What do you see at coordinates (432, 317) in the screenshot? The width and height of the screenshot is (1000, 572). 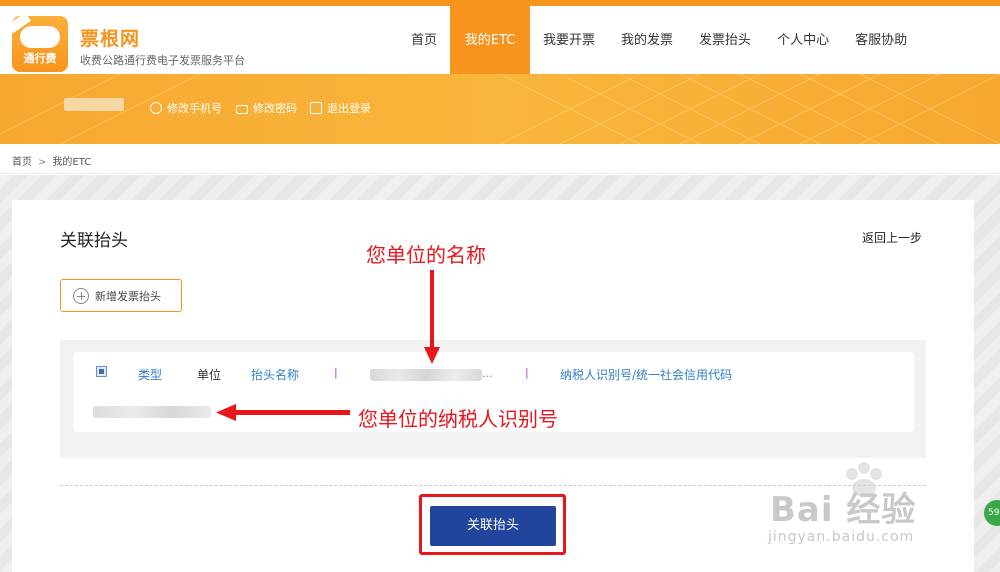 I see `arrow-down-icon` at bounding box center [432, 317].